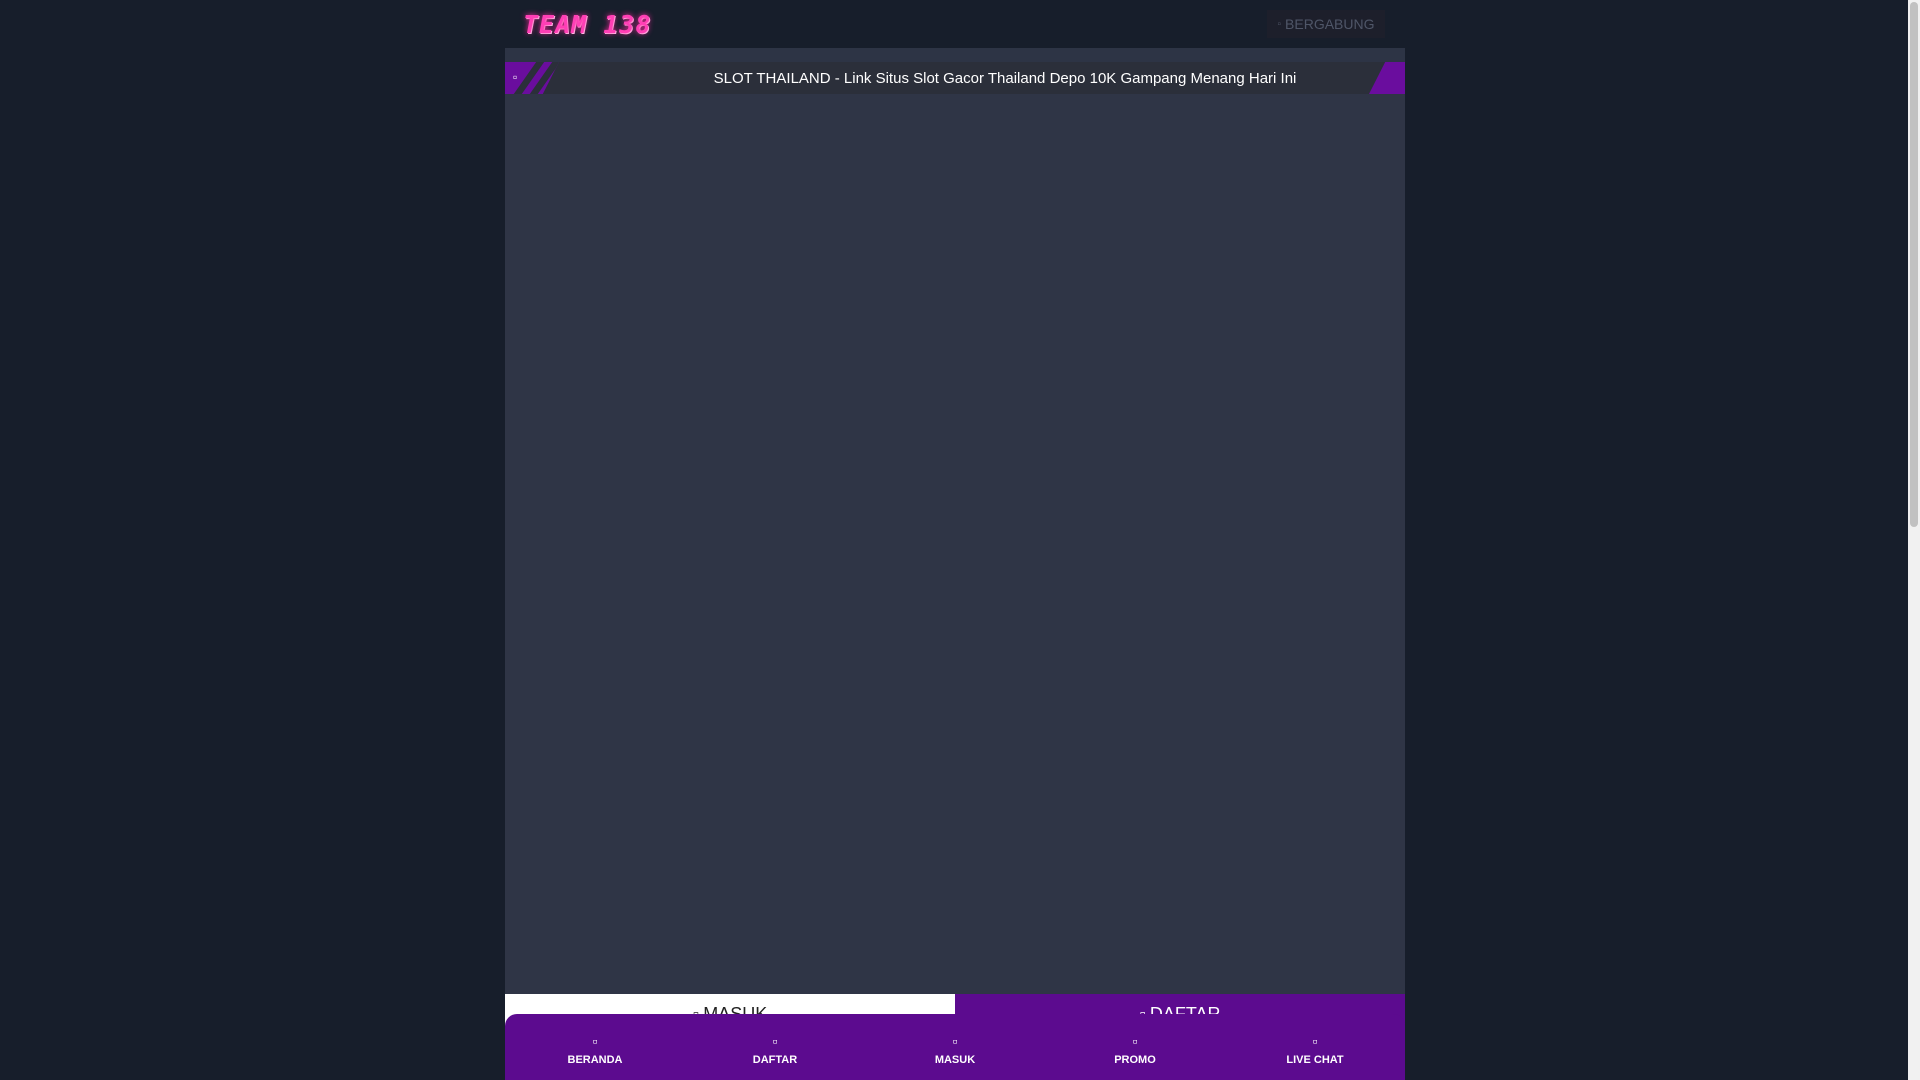  I want to click on join-button-label: BERGABUNG, so click(1330, 24).